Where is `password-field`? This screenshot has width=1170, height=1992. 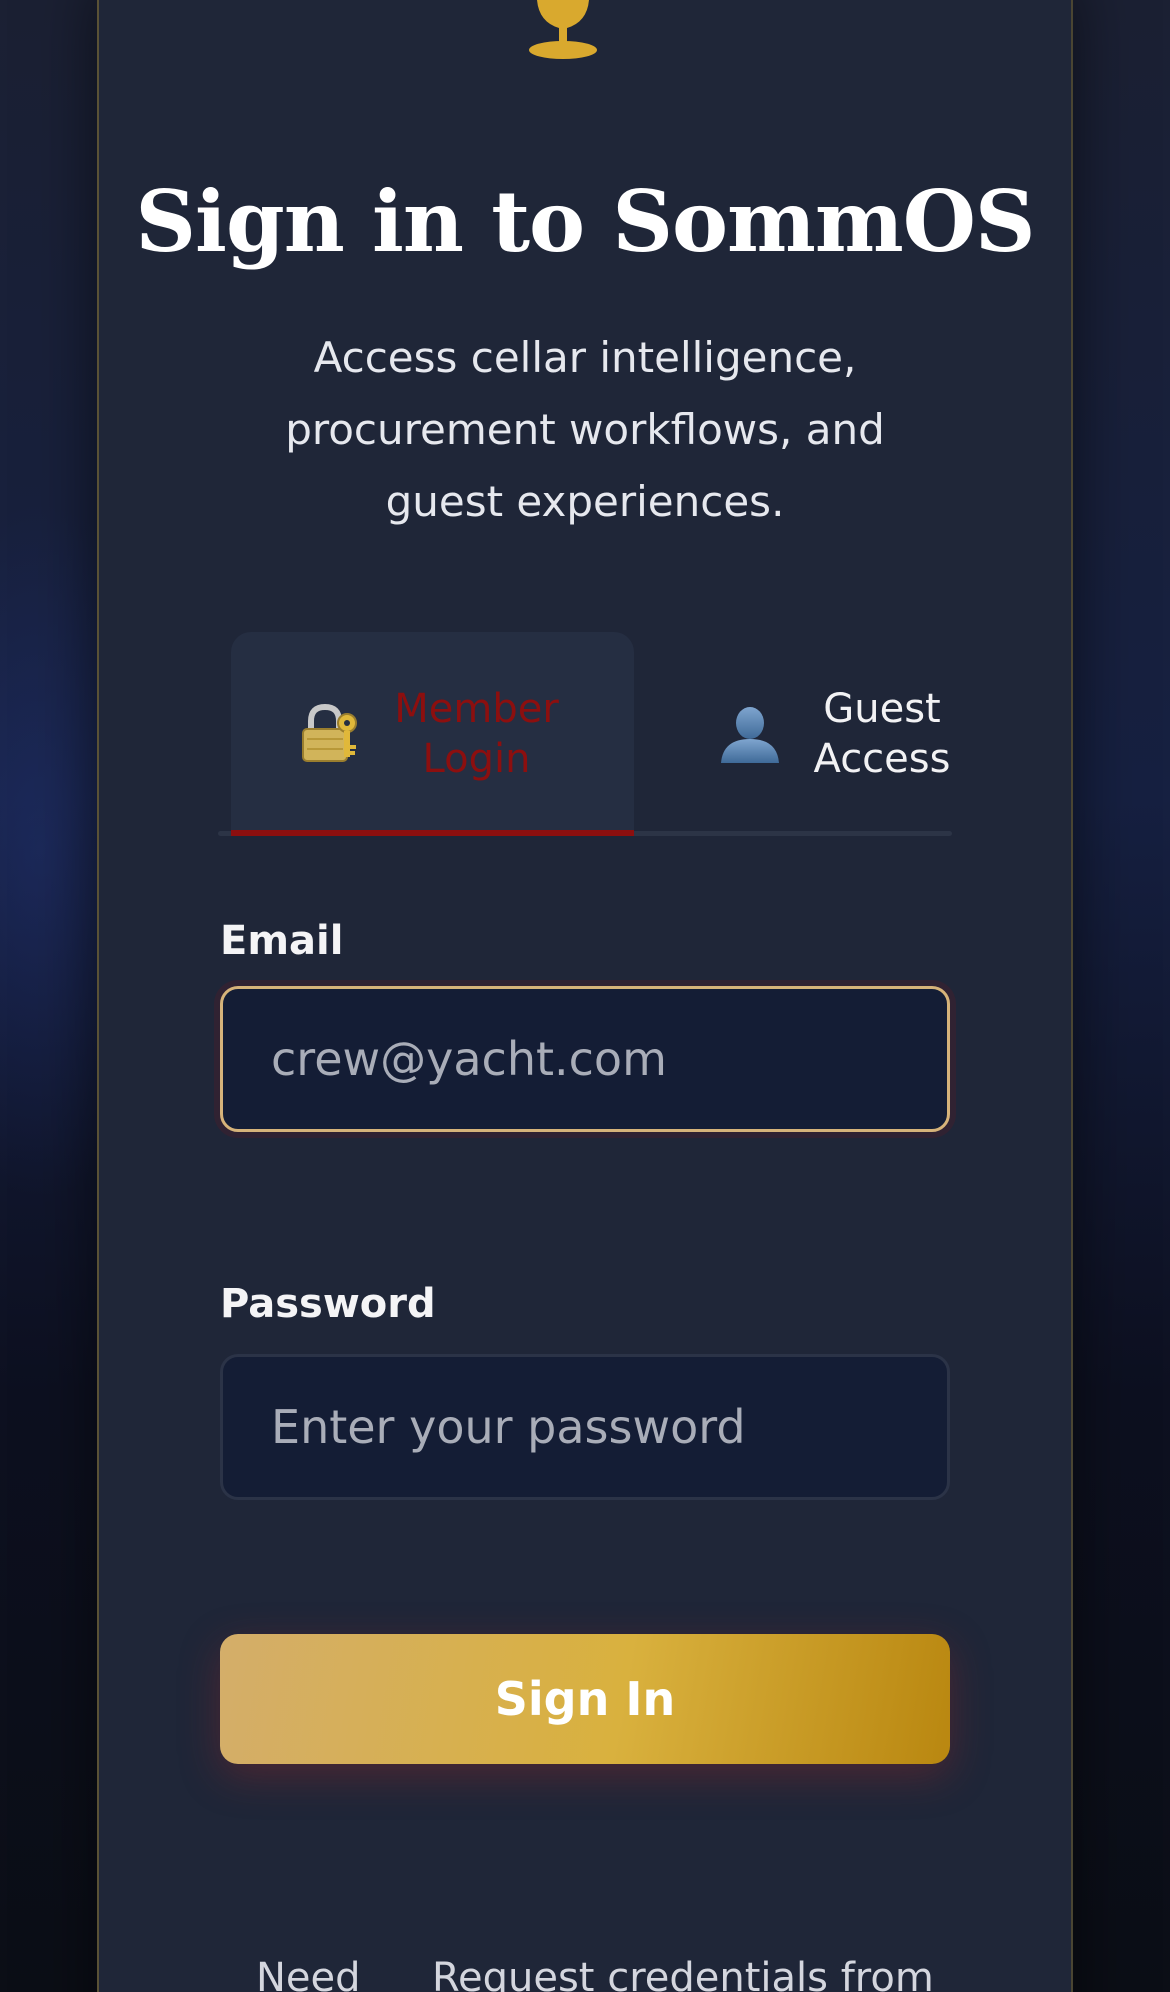 password-field is located at coordinates (585, 1427).